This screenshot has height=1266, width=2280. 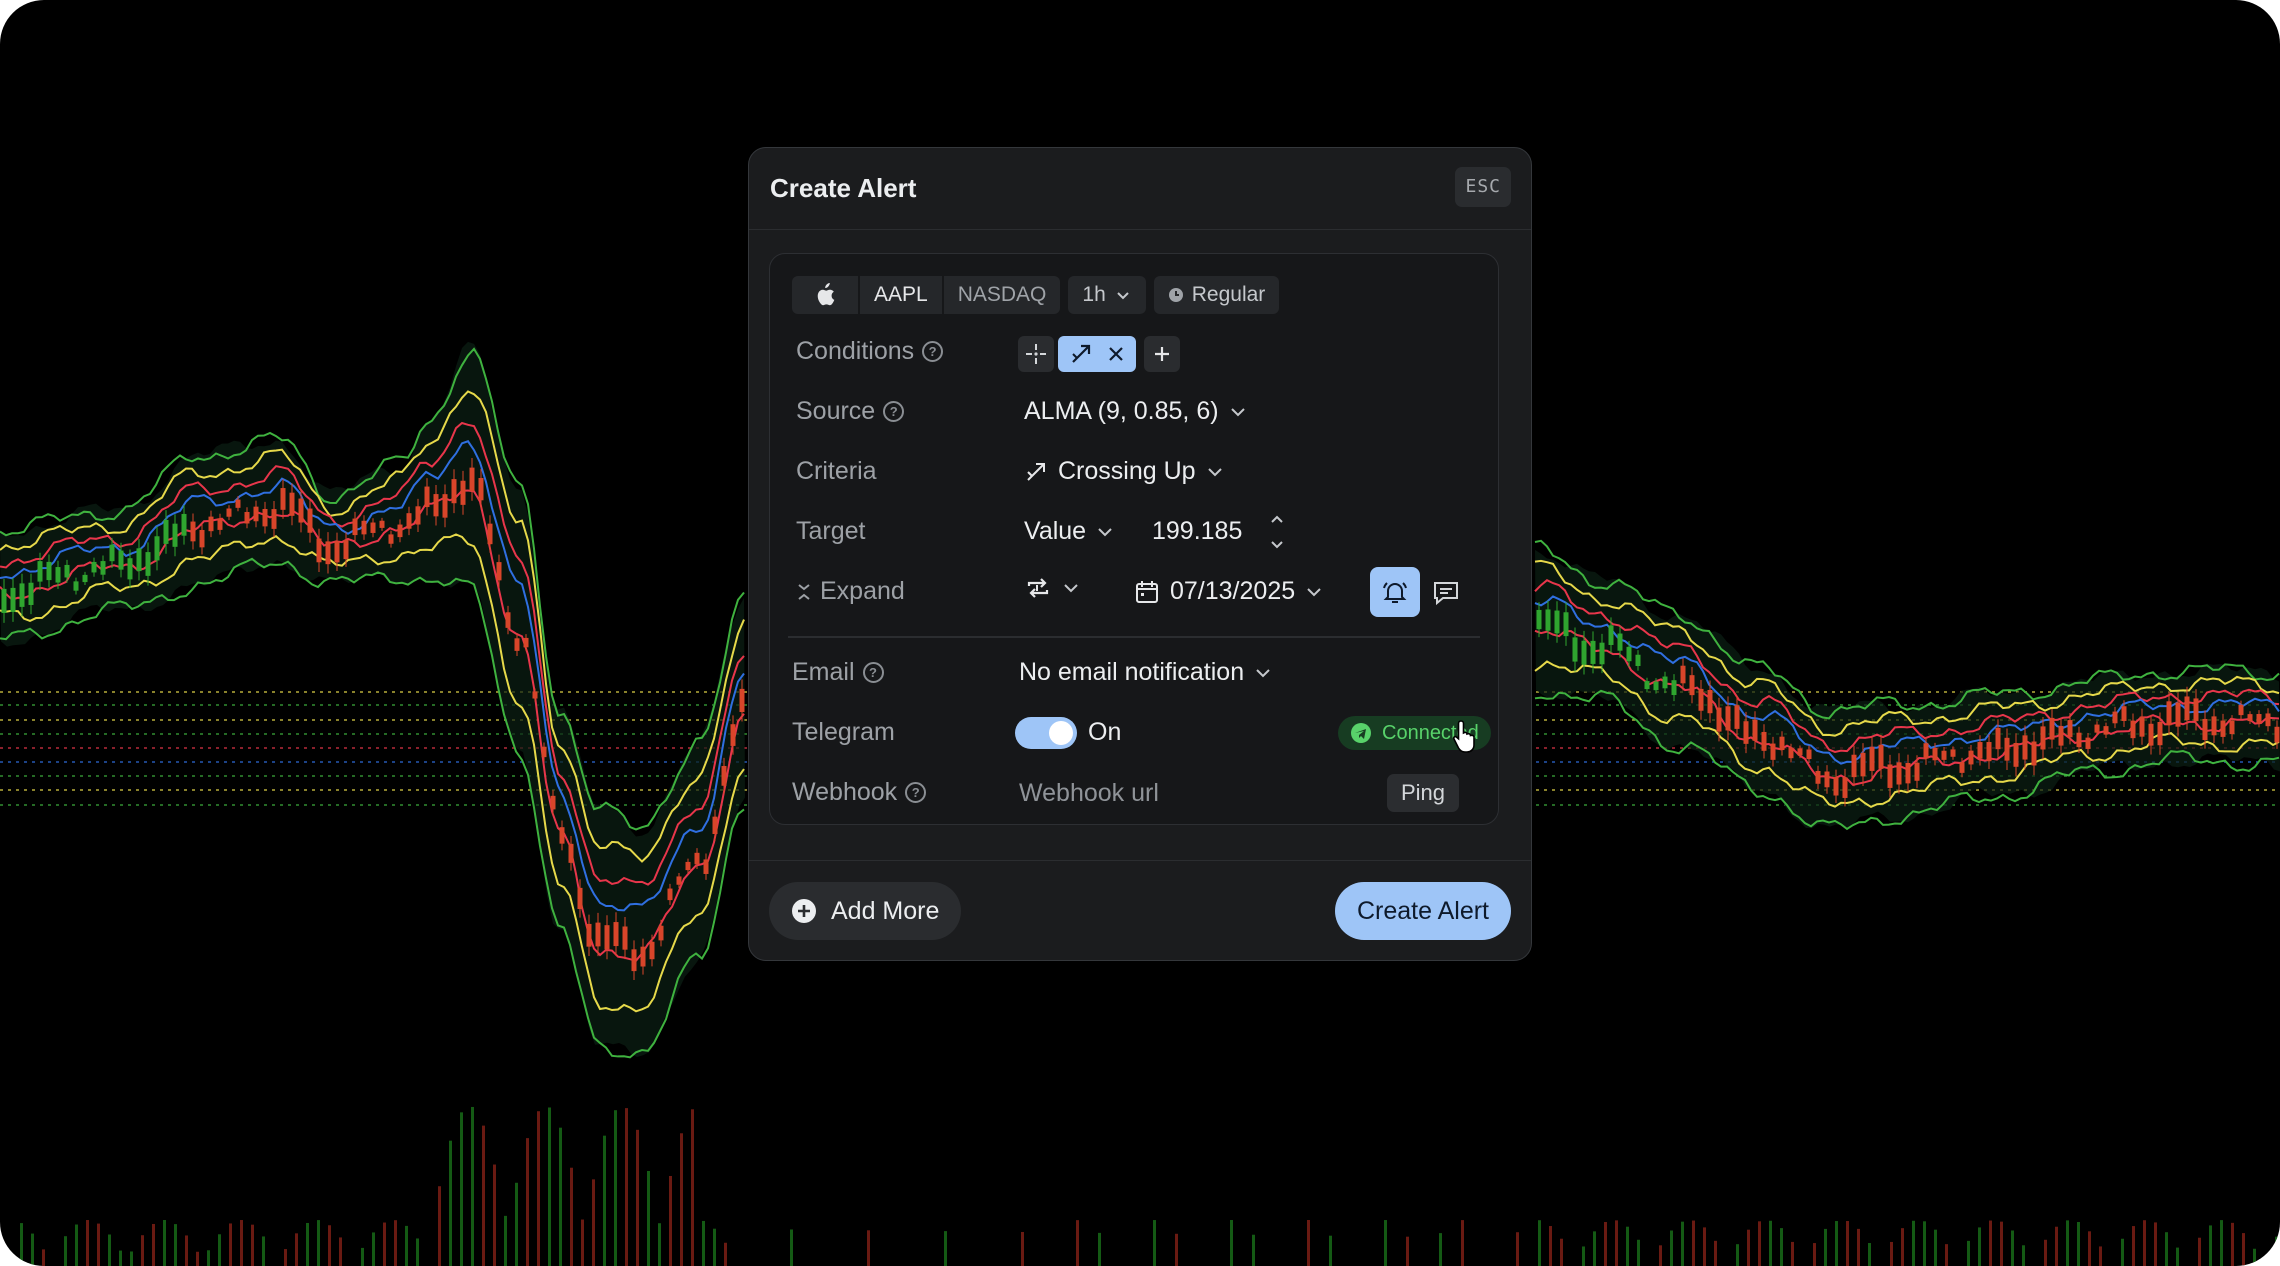 What do you see at coordinates (836, 471) in the screenshot?
I see `criteria-label: Criteria` at bounding box center [836, 471].